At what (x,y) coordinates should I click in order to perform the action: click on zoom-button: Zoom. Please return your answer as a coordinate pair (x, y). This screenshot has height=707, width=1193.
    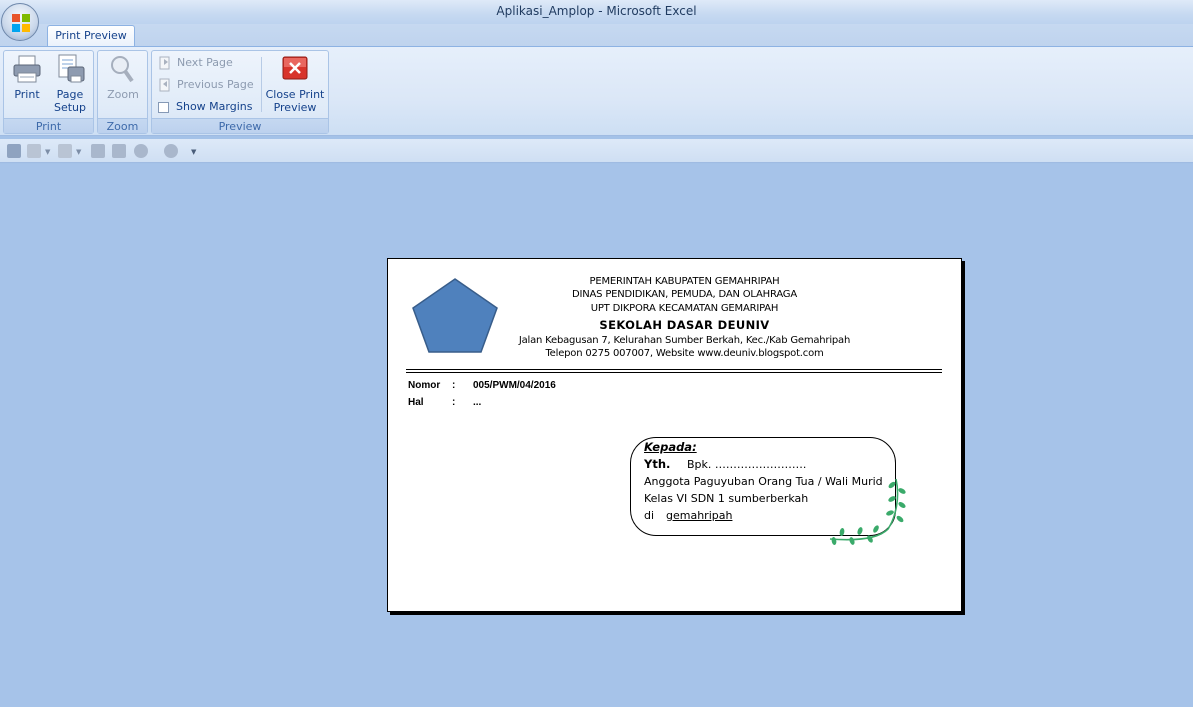
    Looking at the image, I should click on (123, 77).